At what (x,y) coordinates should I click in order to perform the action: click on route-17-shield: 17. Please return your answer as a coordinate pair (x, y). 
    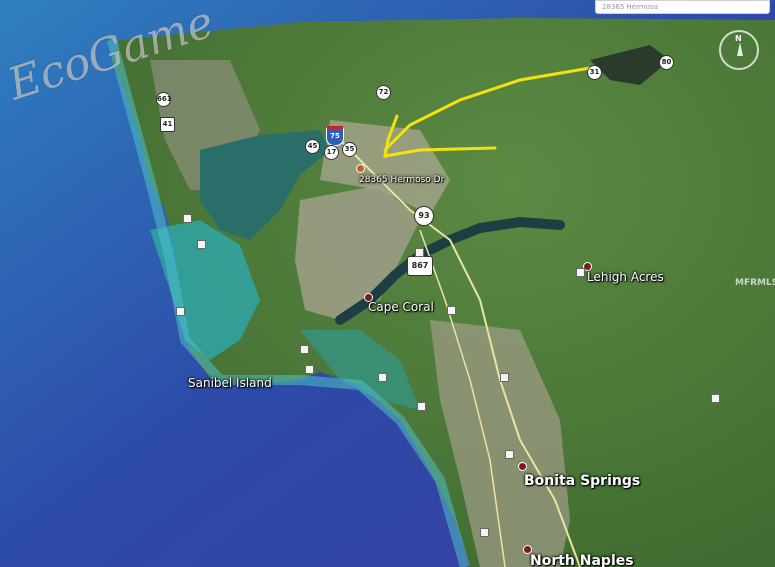
    Looking at the image, I should click on (331, 152).